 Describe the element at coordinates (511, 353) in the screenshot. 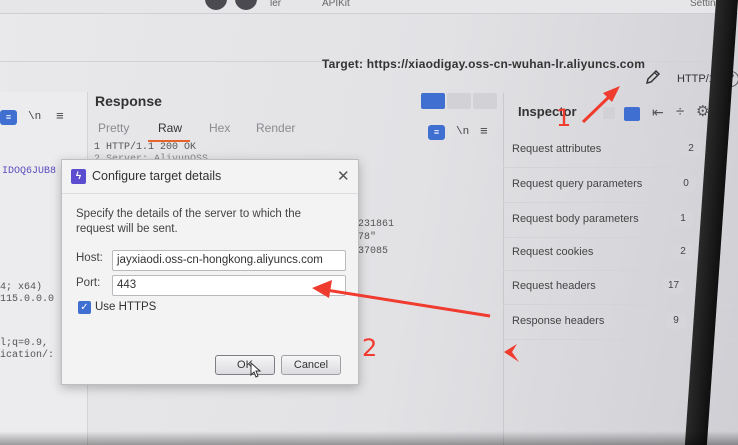

I see `annotation-mark` at that location.